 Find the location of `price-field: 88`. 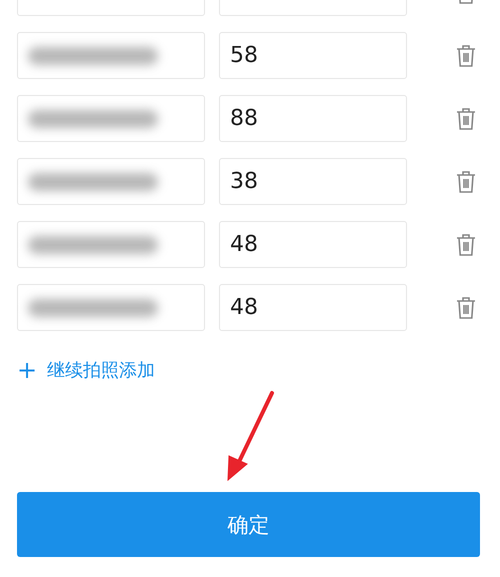

price-field: 88 is located at coordinates (313, 118).